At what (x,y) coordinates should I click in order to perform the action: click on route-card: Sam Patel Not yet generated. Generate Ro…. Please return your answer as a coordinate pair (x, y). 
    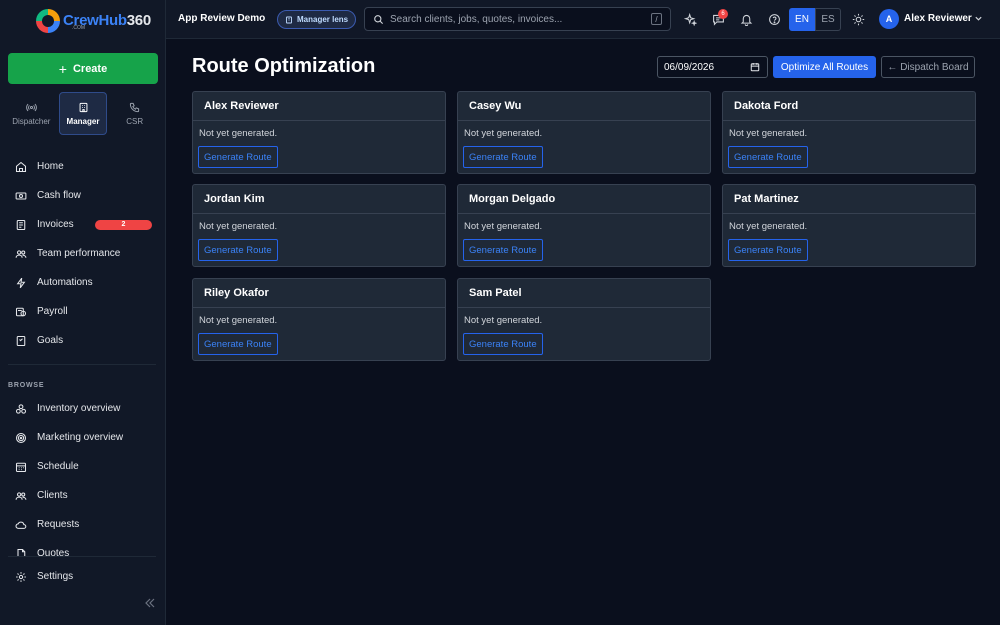
    Looking at the image, I should click on (584, 319).